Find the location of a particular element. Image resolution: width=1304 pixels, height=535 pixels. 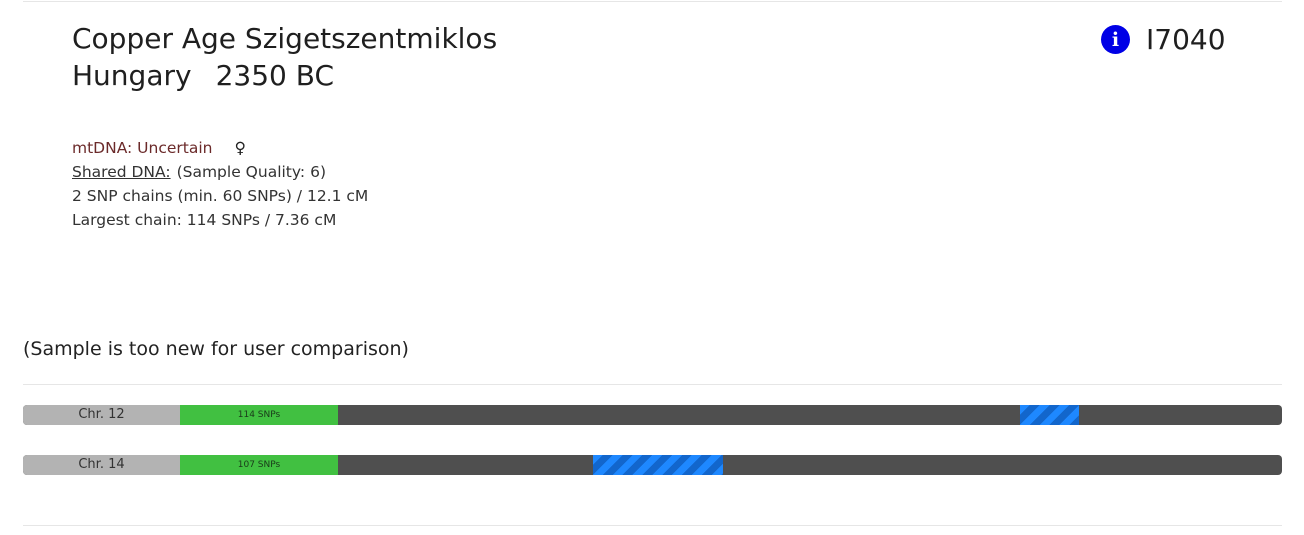

bottom-divider is located at coordinates (652, 525).